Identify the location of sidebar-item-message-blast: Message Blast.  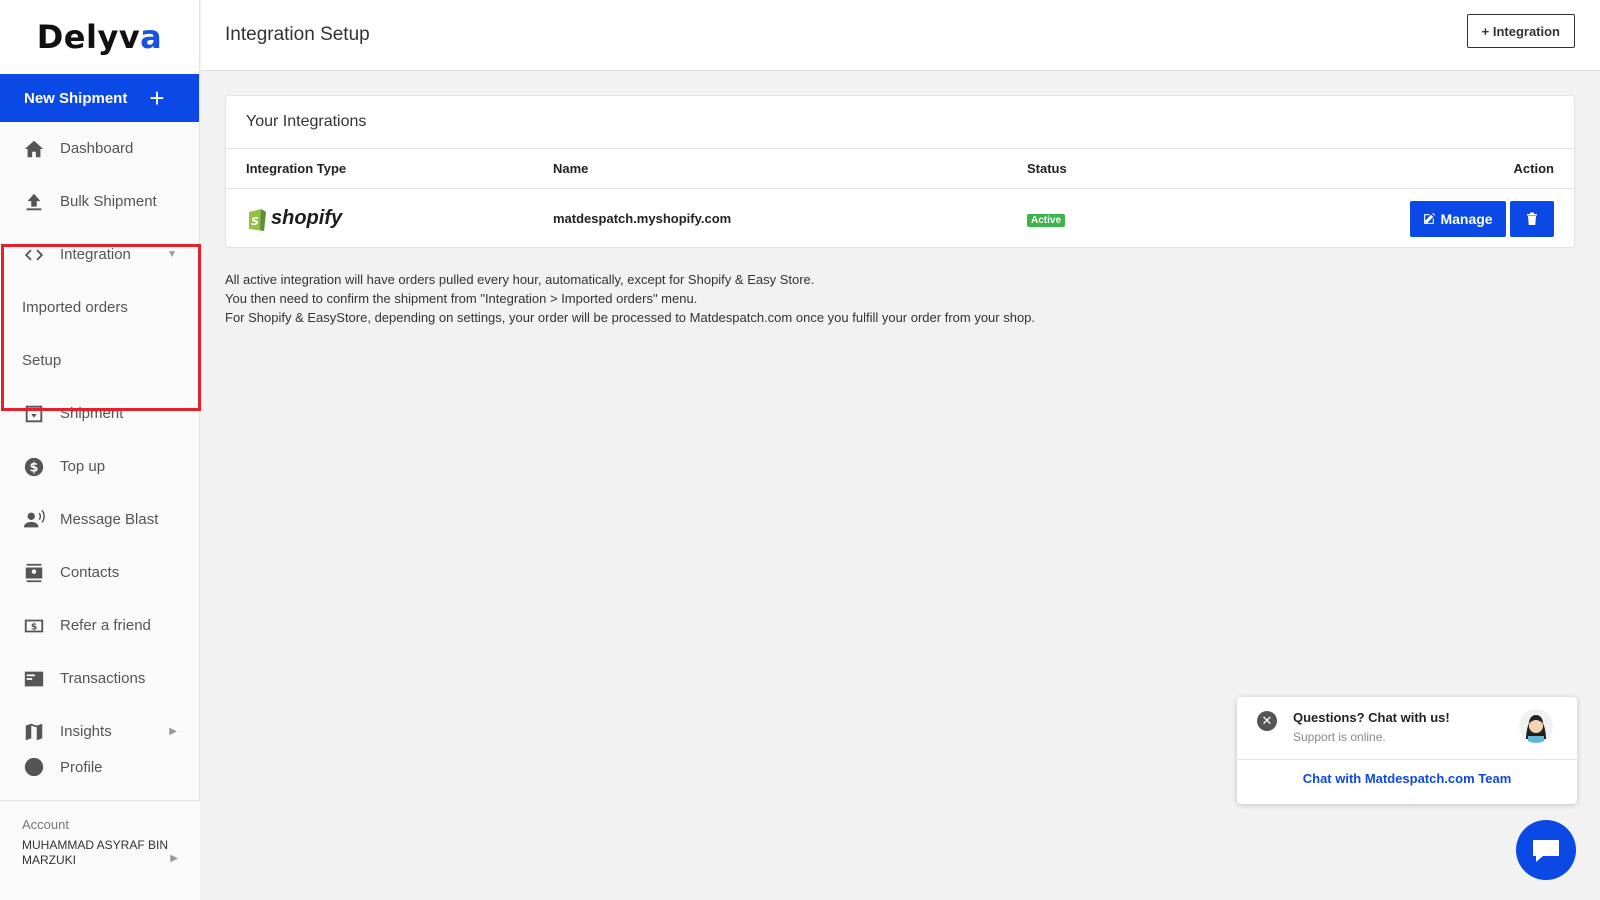
(99, 519).